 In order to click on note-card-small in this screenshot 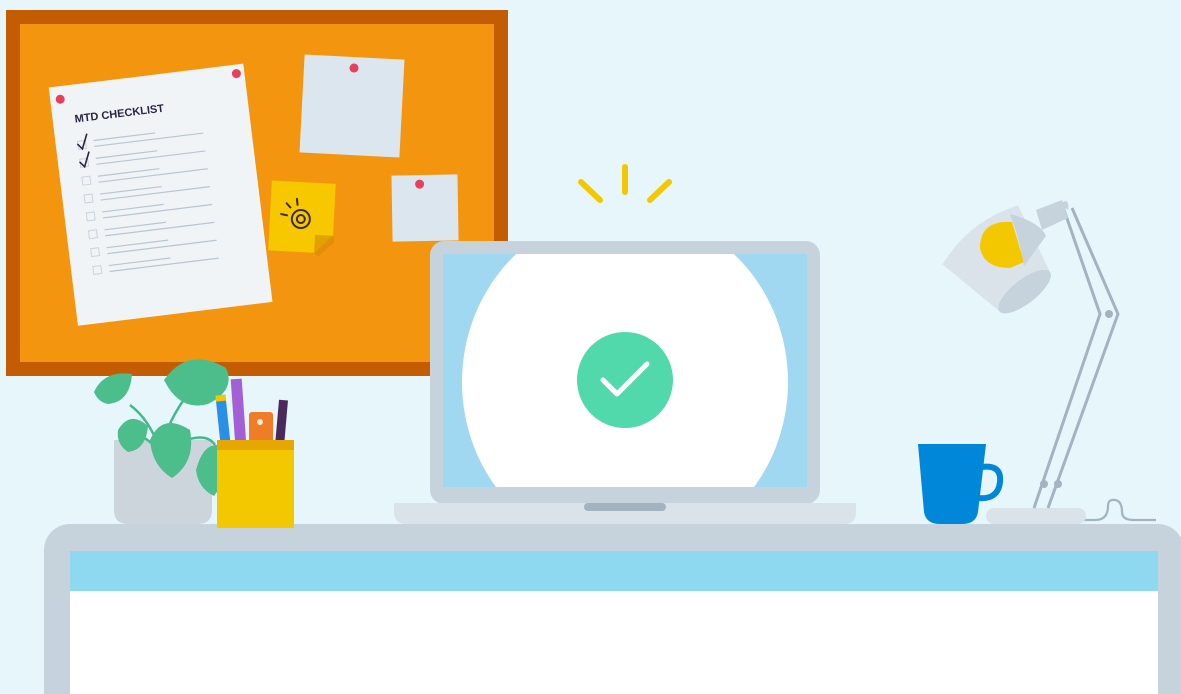, I will do `click(425, 208)`.